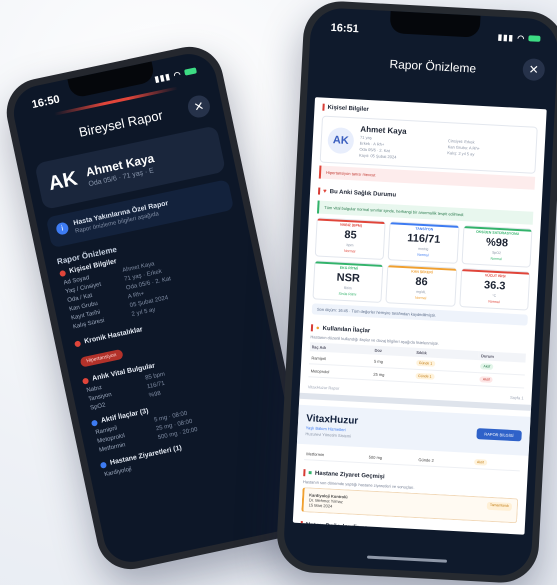  I want to click on vital-card: TANSİYON 116/71 mmHg Normal, so click(423, 242).